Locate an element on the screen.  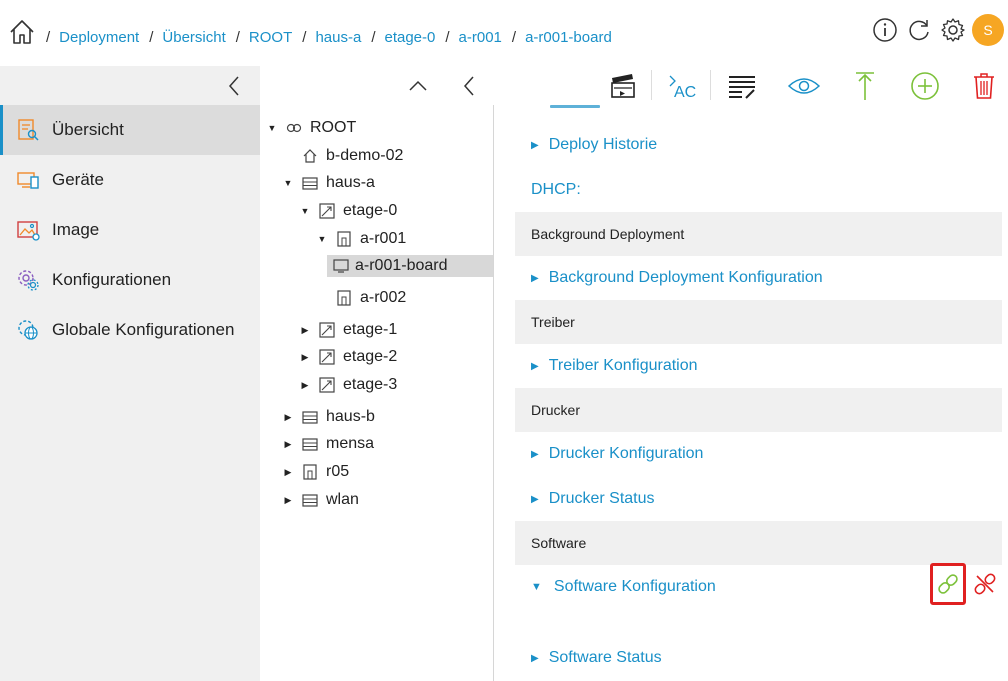
tree-node-etage-1: ▶ etage-1 is located at coordinates (348, 330).